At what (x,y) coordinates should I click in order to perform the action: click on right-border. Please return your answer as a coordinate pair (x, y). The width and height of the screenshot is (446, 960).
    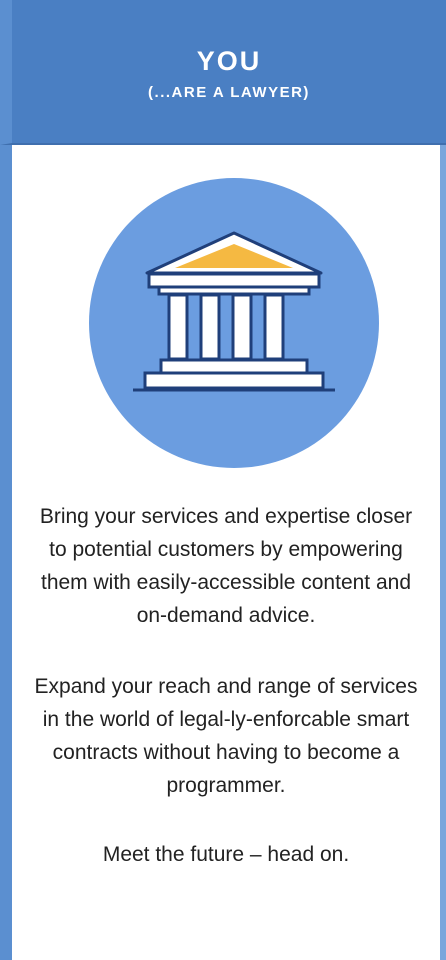
    Looking at the image, I should click on (443, 552).